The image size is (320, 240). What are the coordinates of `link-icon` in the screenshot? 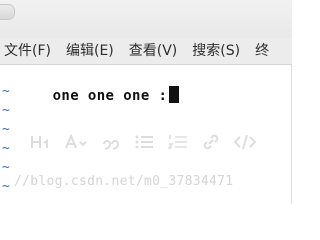 It's located at (211, 142).